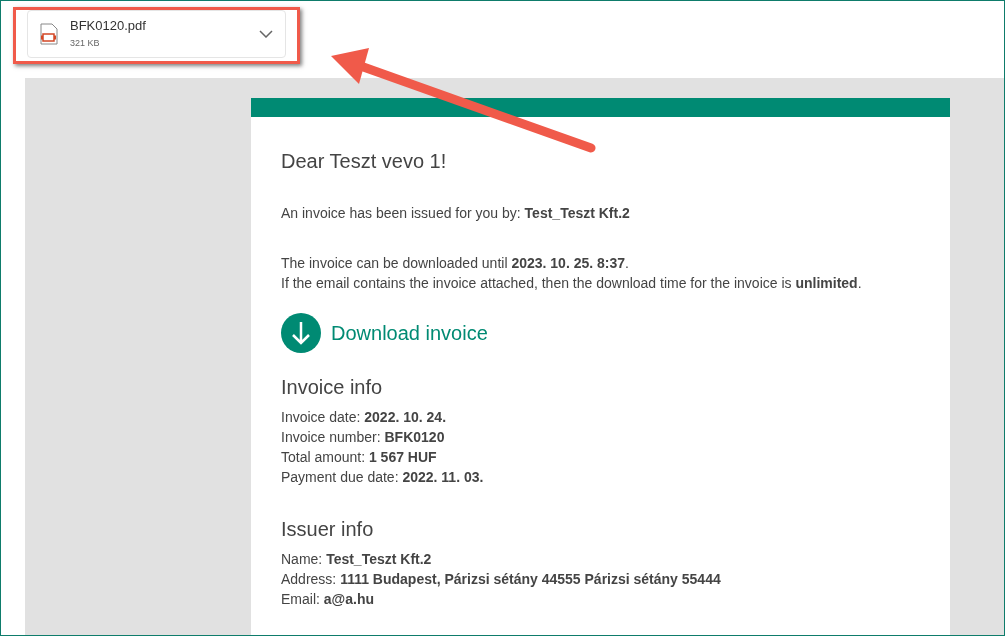 The height and width of the screenshot is (636, 1005). I want to click on section-title: Invoice info, so click(332, 387).